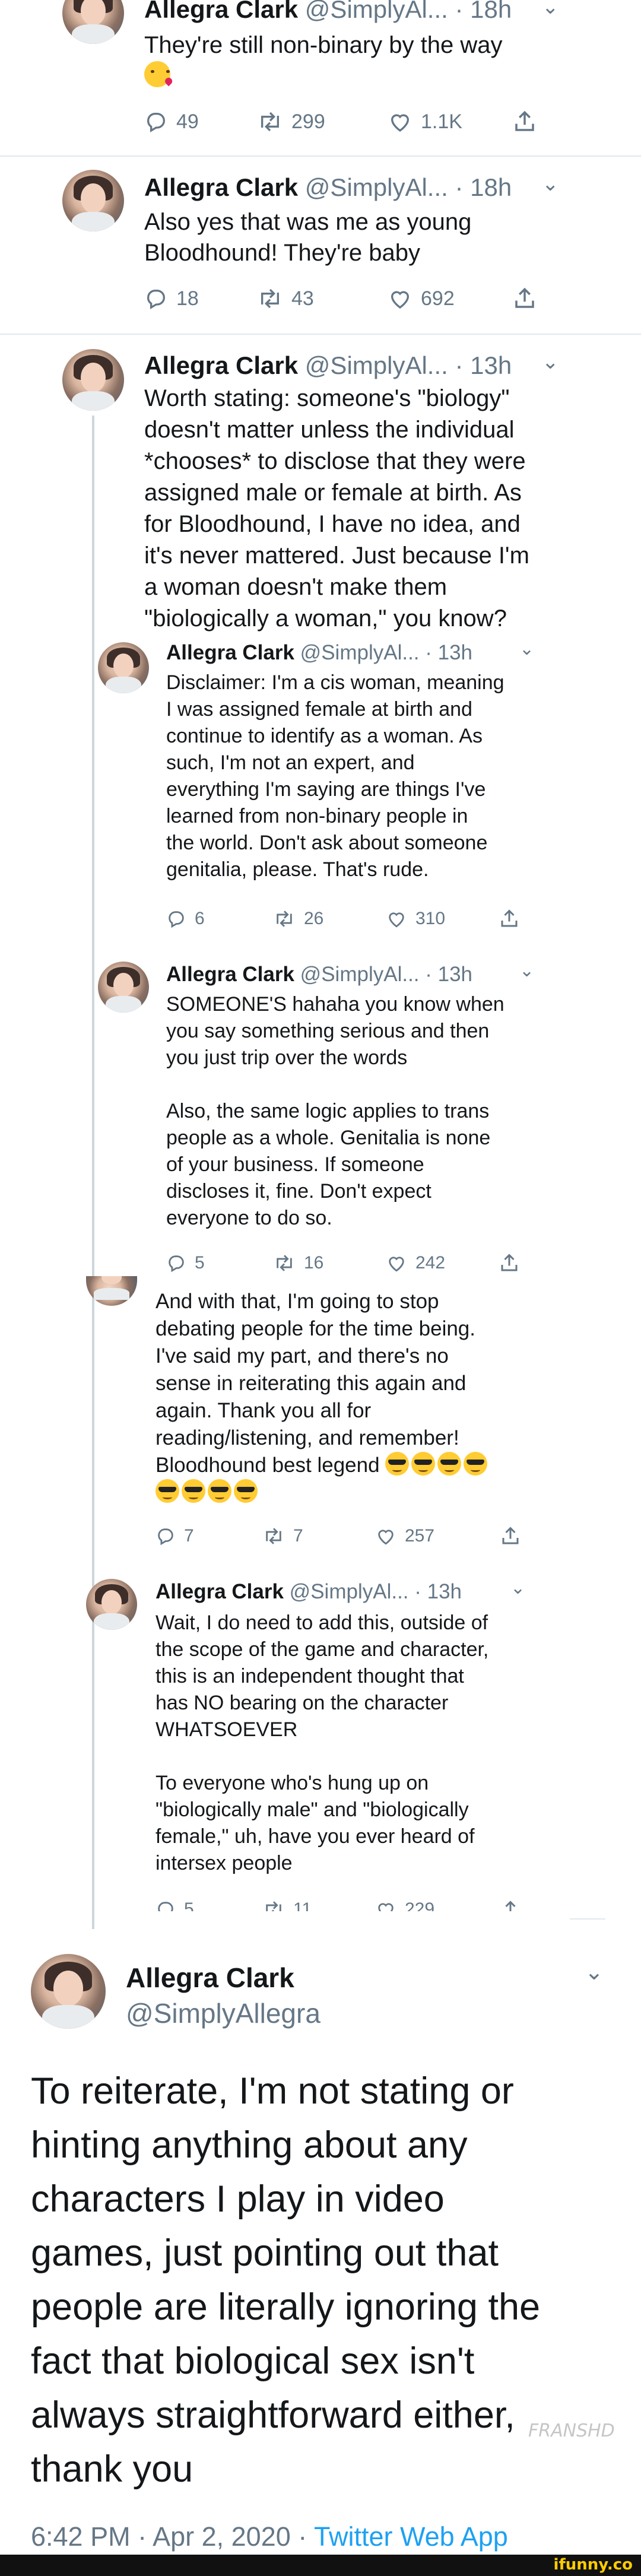 The width and height of the screenshot is (641, 2576). What do you see at coordinates (322, 298) in the screenshot?
I see `retweet-button: 43` at bounding box center [322, 298].